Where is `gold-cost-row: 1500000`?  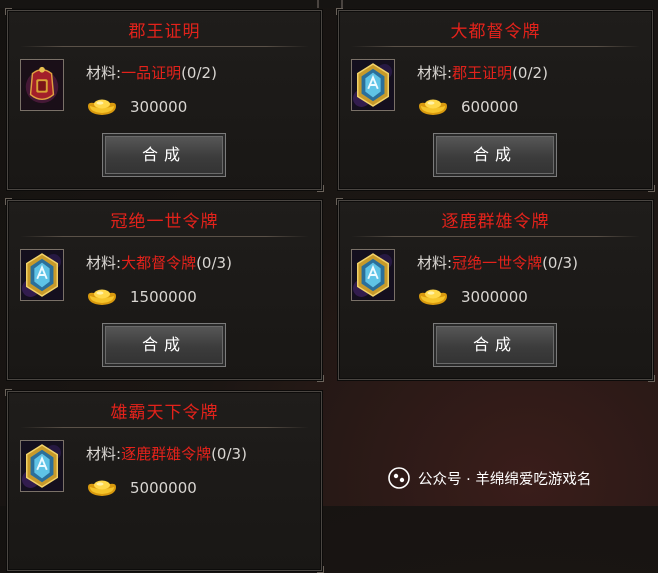 gold-cost-row: 1500000 is located at coordinates (141, 297).